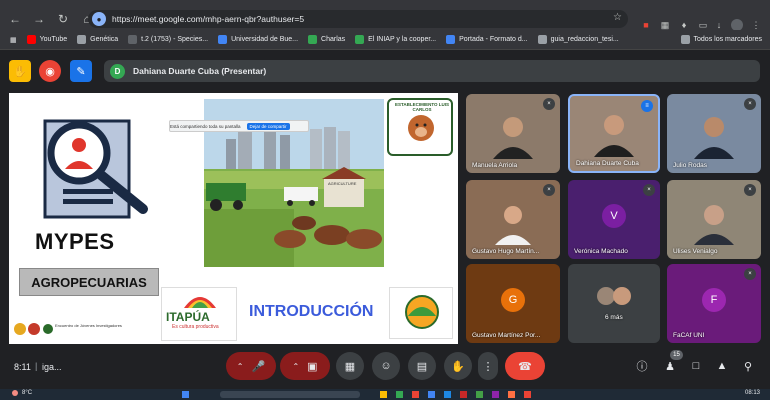 The image size is (770, 400). What do you see at coordinates (748, 366) in the screenshot?
I see `host-controls-icon: ⚲` at bounding box center [748, 366].